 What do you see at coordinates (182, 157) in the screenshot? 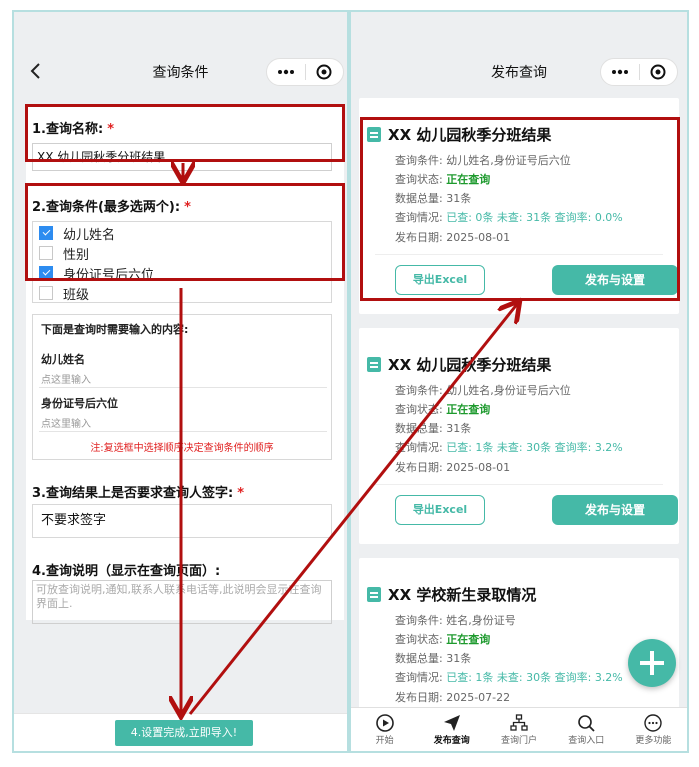
I see `query-name-input: XX 幼儿园秋季分班结果` at bounding box center [182, 157].